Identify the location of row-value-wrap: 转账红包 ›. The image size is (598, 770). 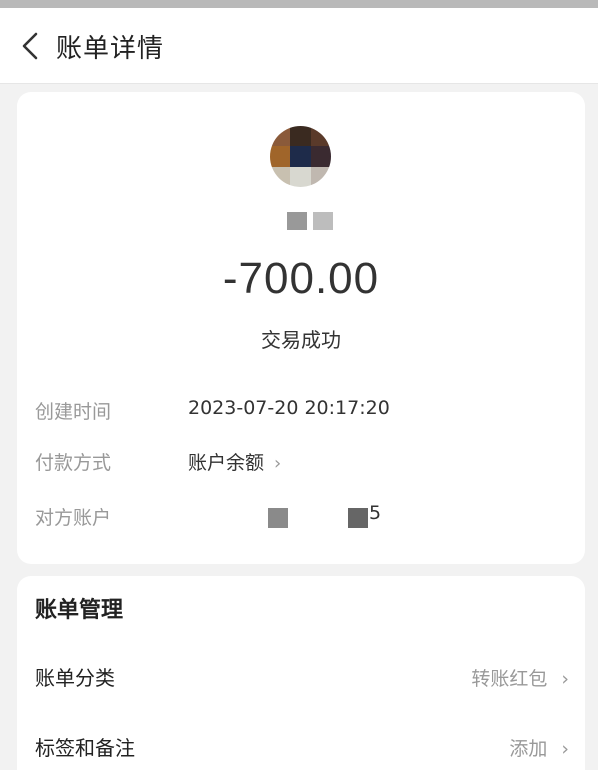
(520, 677).